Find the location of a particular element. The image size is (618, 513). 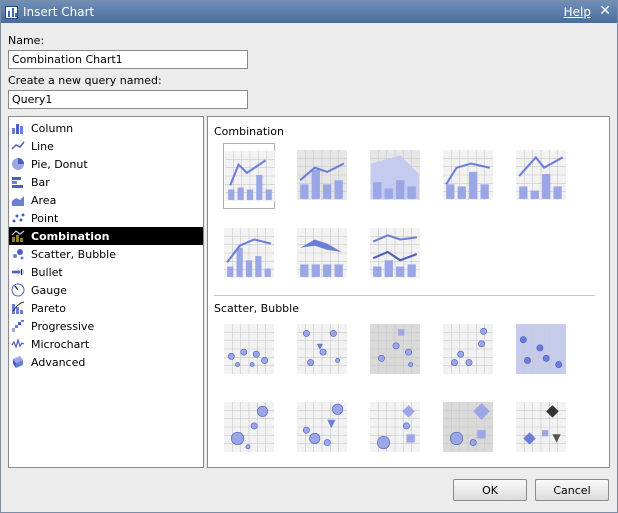

chart-type-label: Microchart is located at coordinates (60, 344).